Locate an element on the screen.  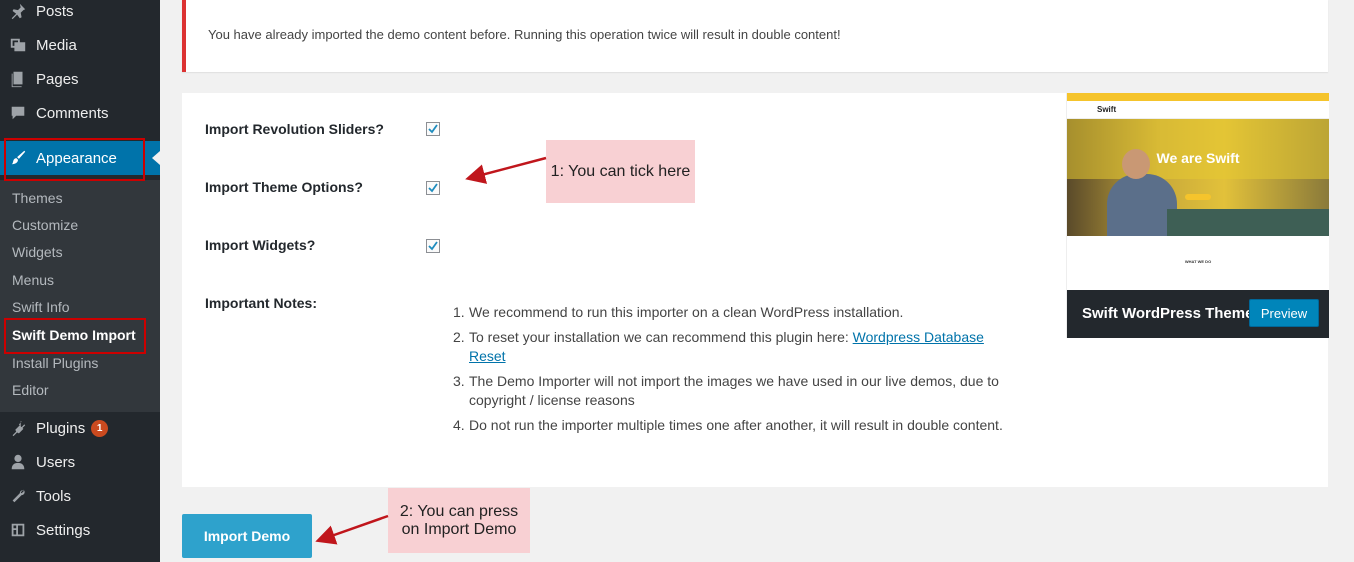
menu-posts: Posts is located at coordinates (80, 14).